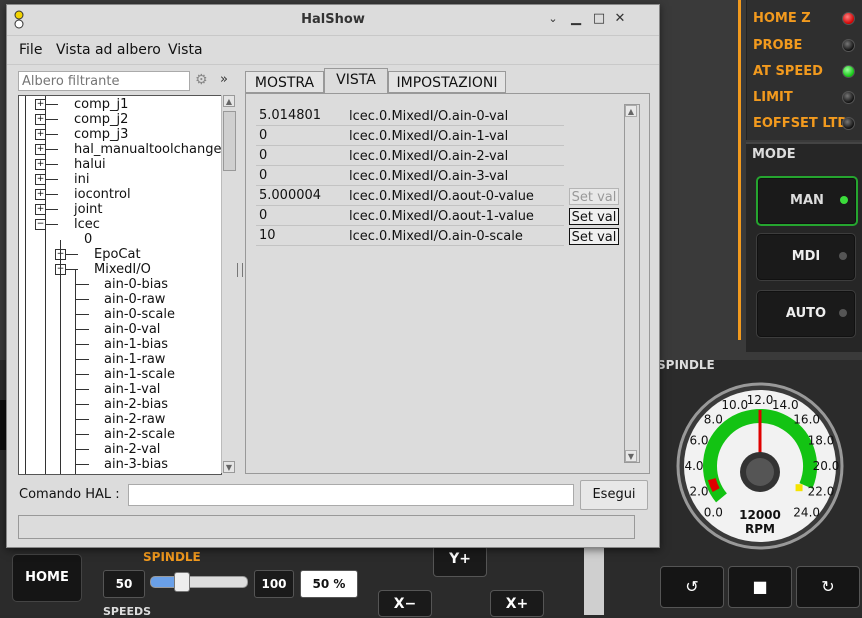 The width and height of the screenshot is (862, 618). What do you see at coordinates (132, 329) in the screenshot?
I see `tree-item: ain-0-val` at bounding box center [132, 329].